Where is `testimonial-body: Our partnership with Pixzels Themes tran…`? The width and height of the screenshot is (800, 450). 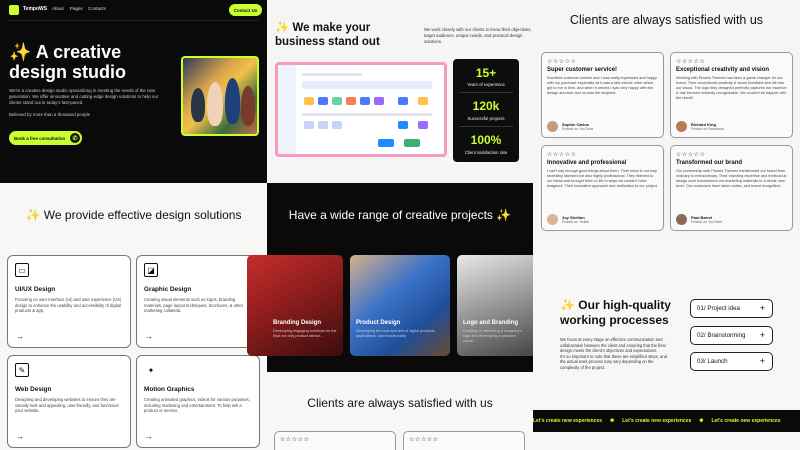
testimonial-body: Our partnership with Pixzels Themes tran… is located at coordinates (731, 178).